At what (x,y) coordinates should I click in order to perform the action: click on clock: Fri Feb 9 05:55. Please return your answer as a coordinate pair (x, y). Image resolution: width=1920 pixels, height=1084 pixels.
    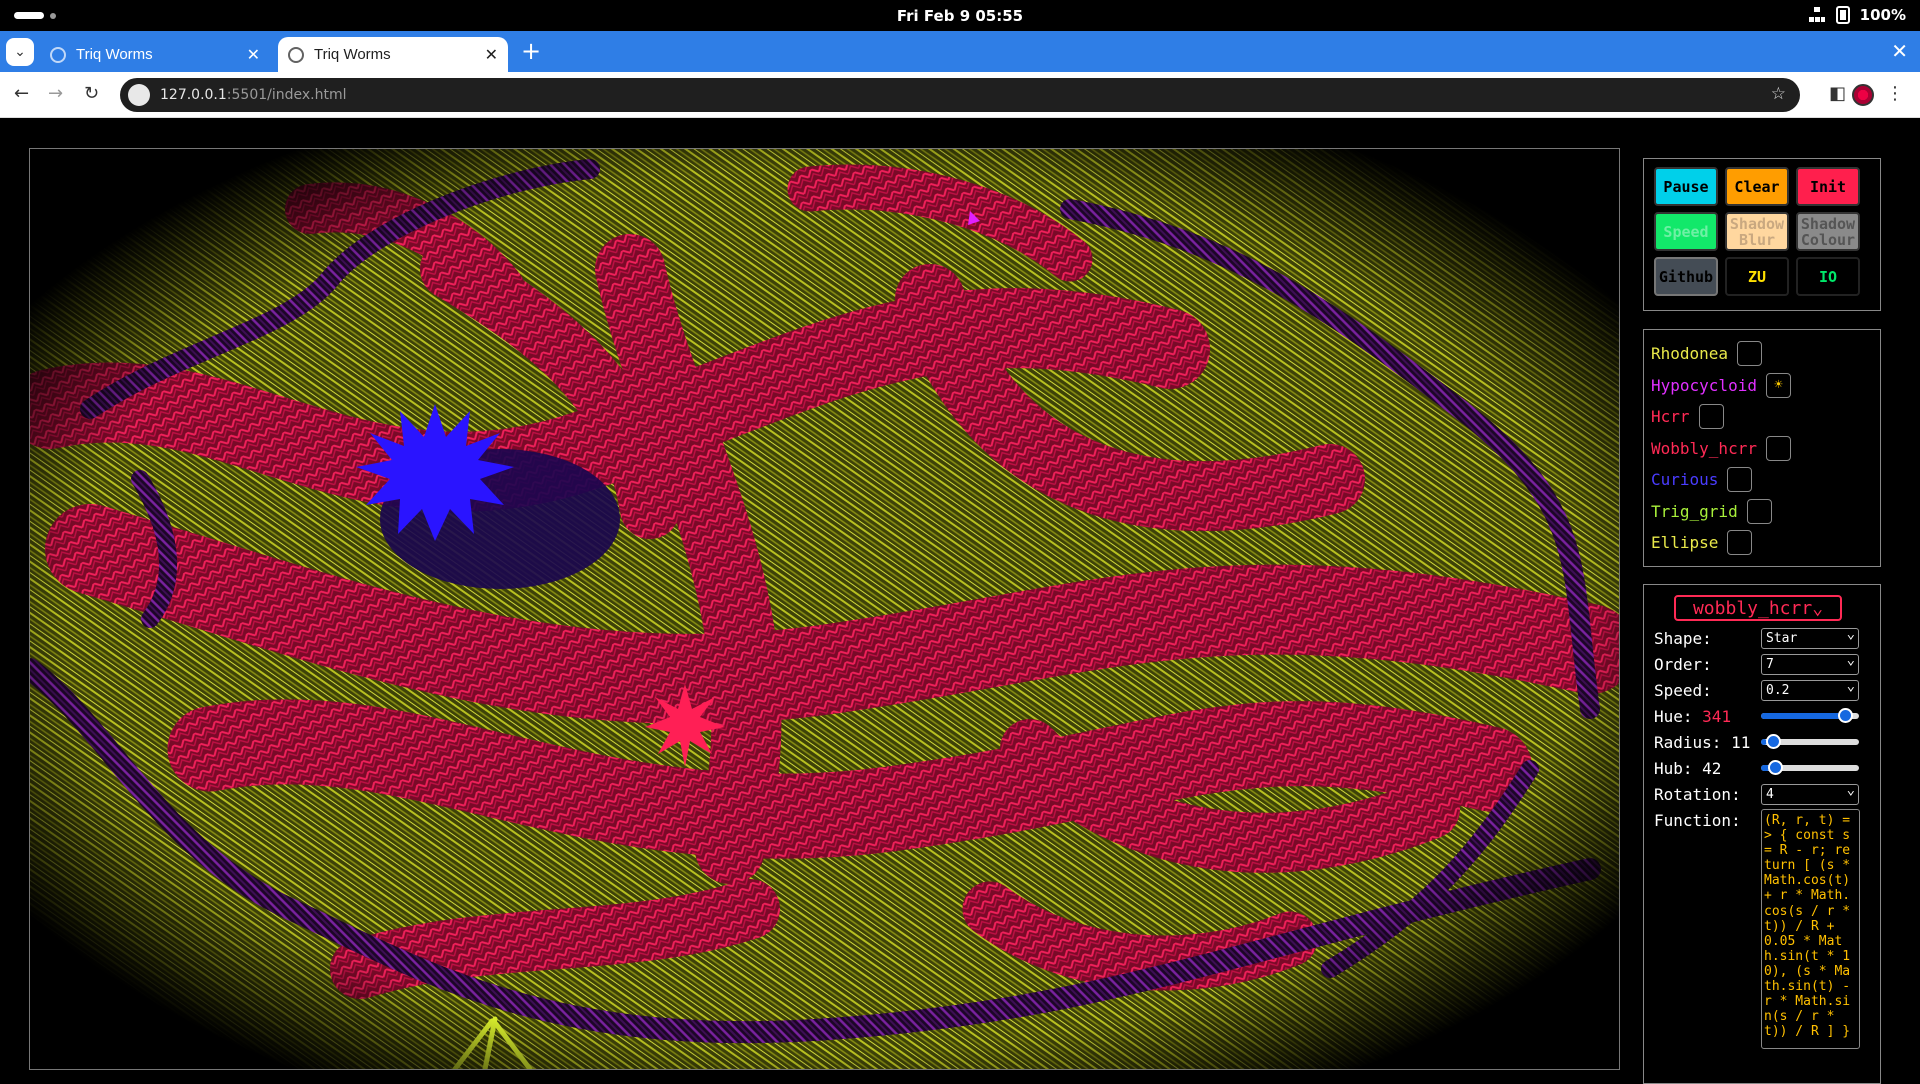
    Looking at the image, I should click on (960, 16).